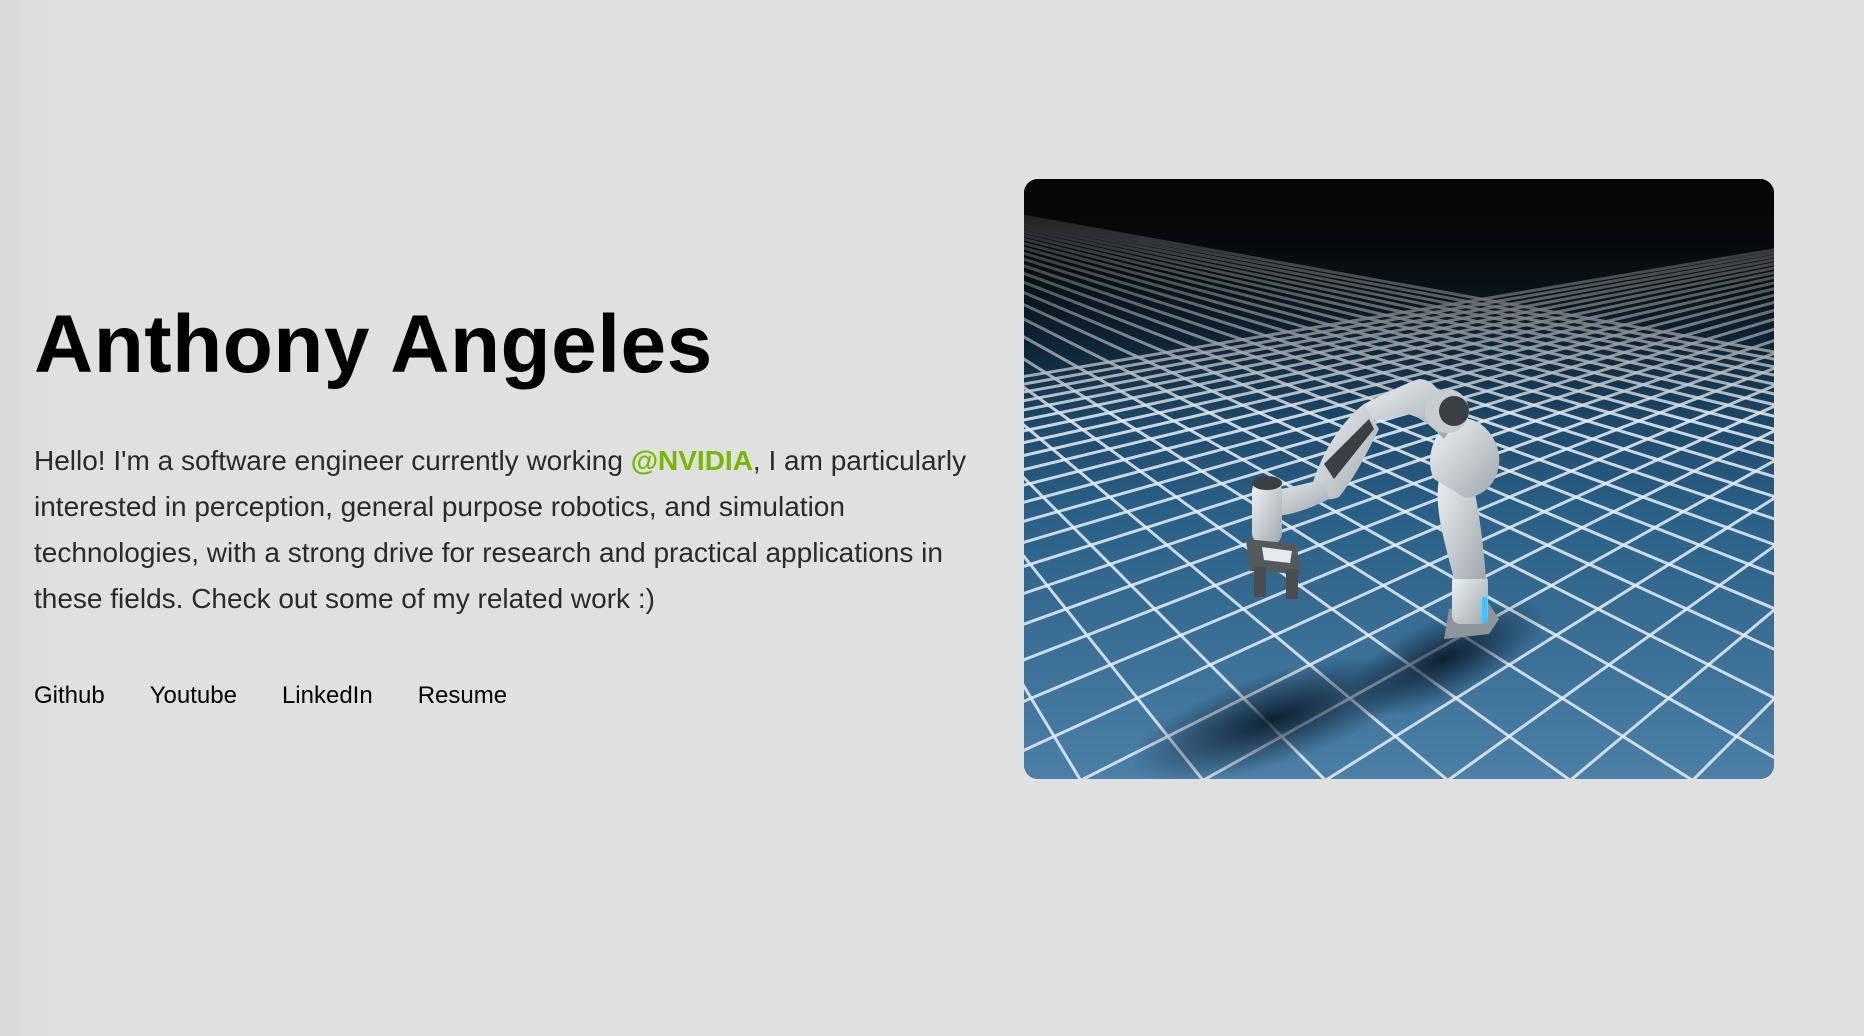  I want to click on github-link: Github, so click(69, 696).